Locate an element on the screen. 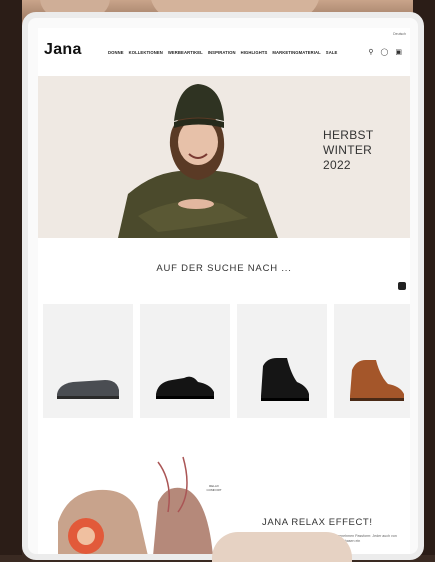 This screenshot has height=562, width=435. nav-item-sale: SALE is located at coordinates (332, 52).